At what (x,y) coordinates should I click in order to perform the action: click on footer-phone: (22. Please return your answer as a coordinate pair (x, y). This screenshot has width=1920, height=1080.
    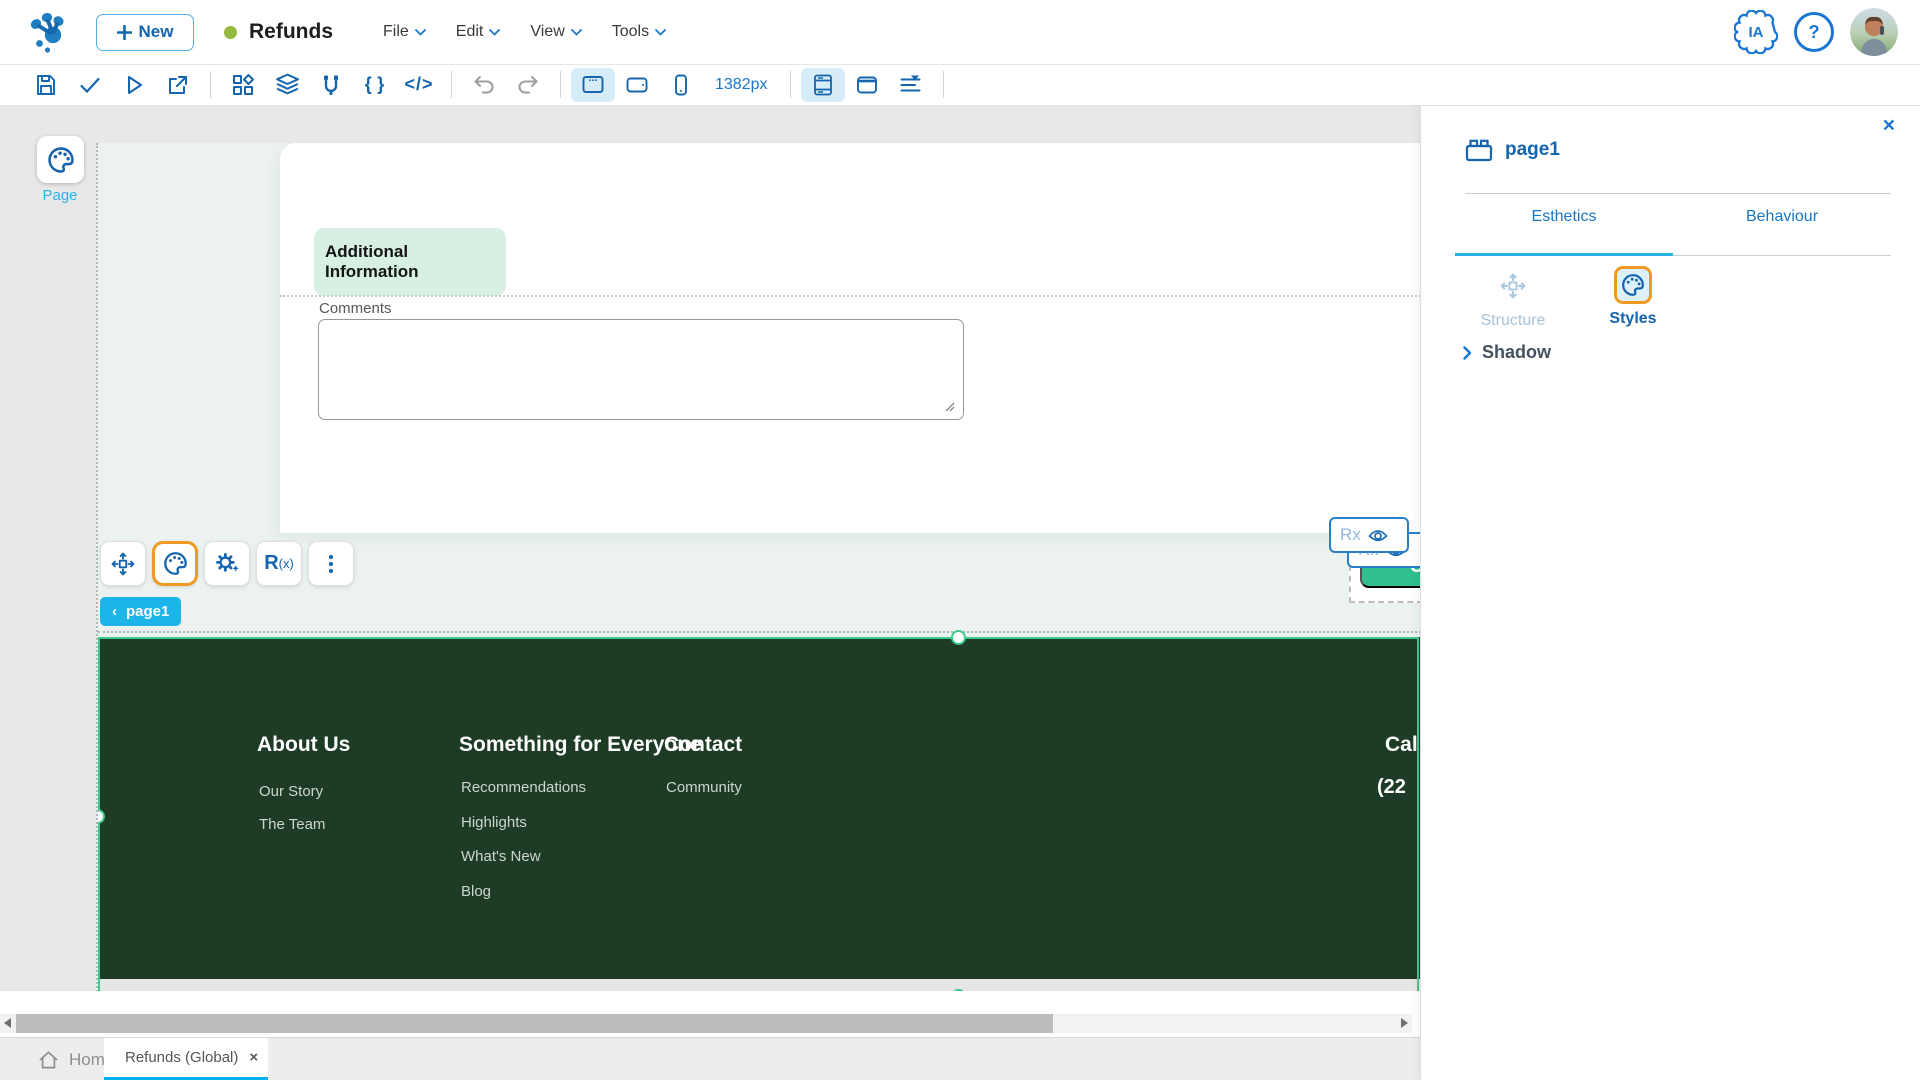
    Looking at the image, I should click on (1391, 787).